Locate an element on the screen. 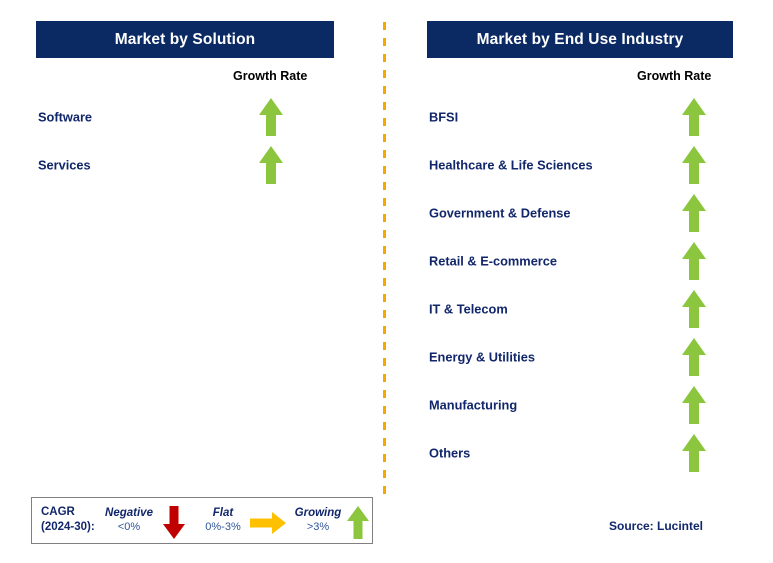 The width and height of the screenshot is (773, 563). row-label: Energy & Utilities is located at coordinates (482, 357).